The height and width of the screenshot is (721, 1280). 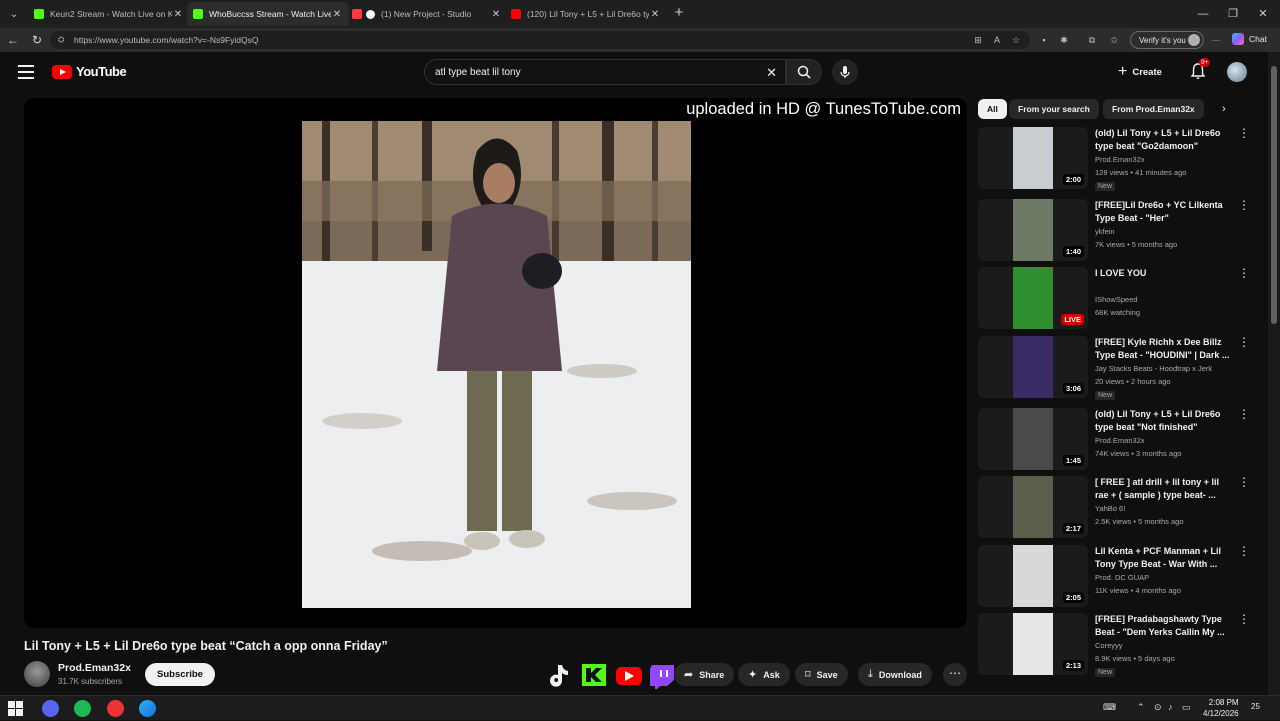 What do you see at coordinates (1200, 69) in the screenshot?
I see `notifications-button: 9+` at bounding box center [1200, 69].